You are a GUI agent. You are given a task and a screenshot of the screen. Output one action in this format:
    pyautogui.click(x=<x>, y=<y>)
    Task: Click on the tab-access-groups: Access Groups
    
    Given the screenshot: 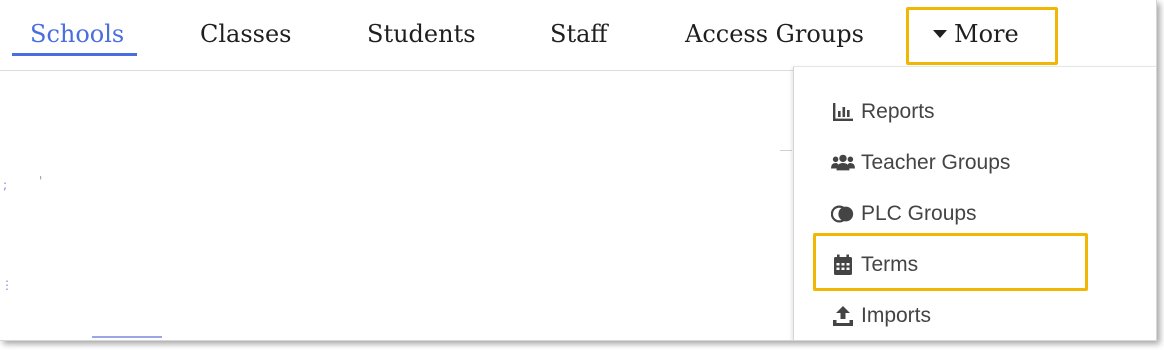 What is the action you would take?
    pyautogui.click(x=774, y=34)
    